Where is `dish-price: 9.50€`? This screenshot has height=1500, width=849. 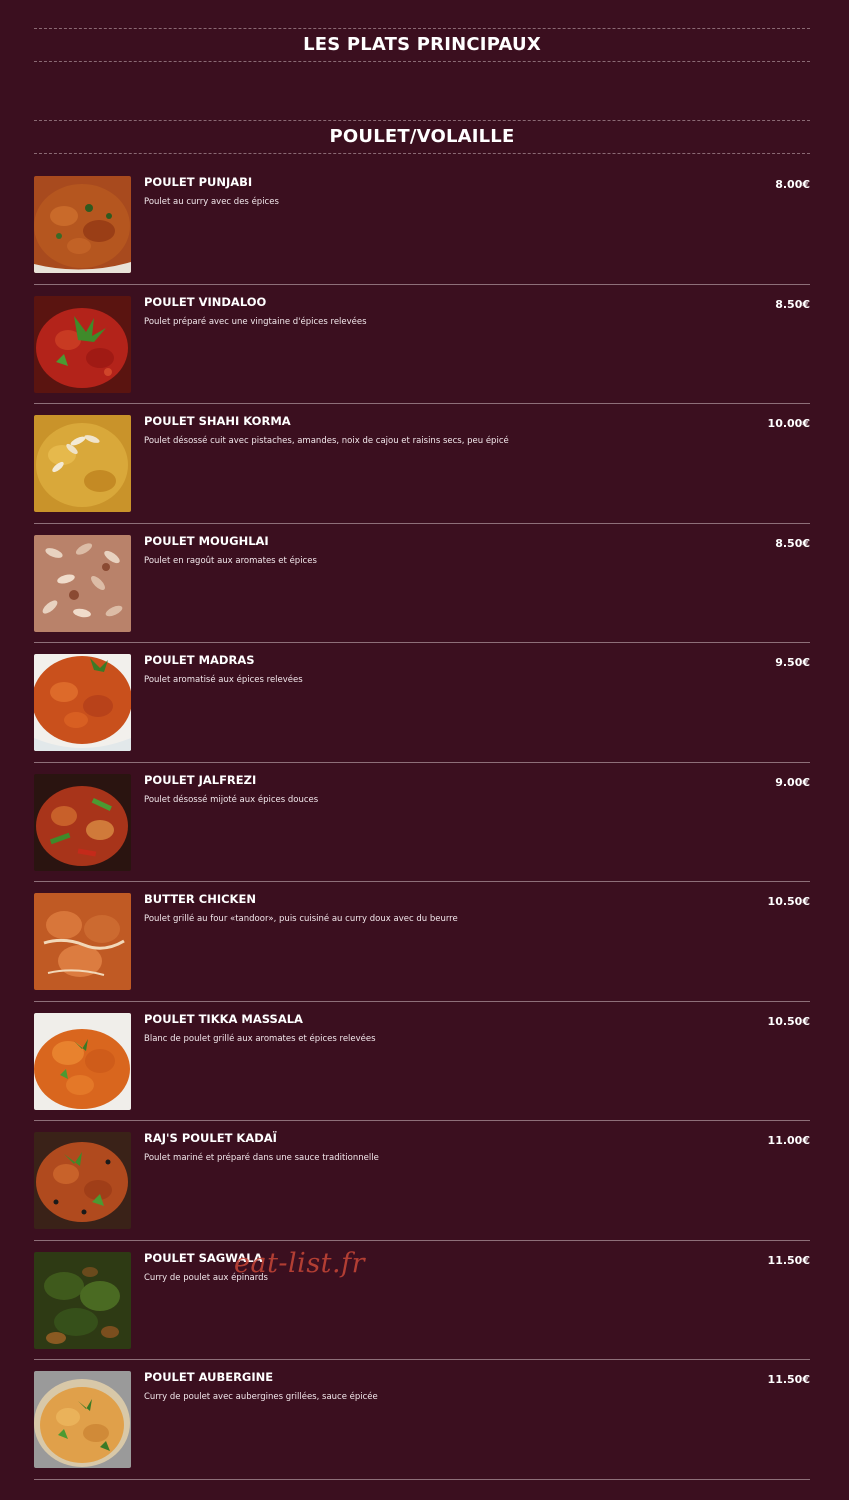 dish-price: 9.50€ is located at coordinates (792, 662).